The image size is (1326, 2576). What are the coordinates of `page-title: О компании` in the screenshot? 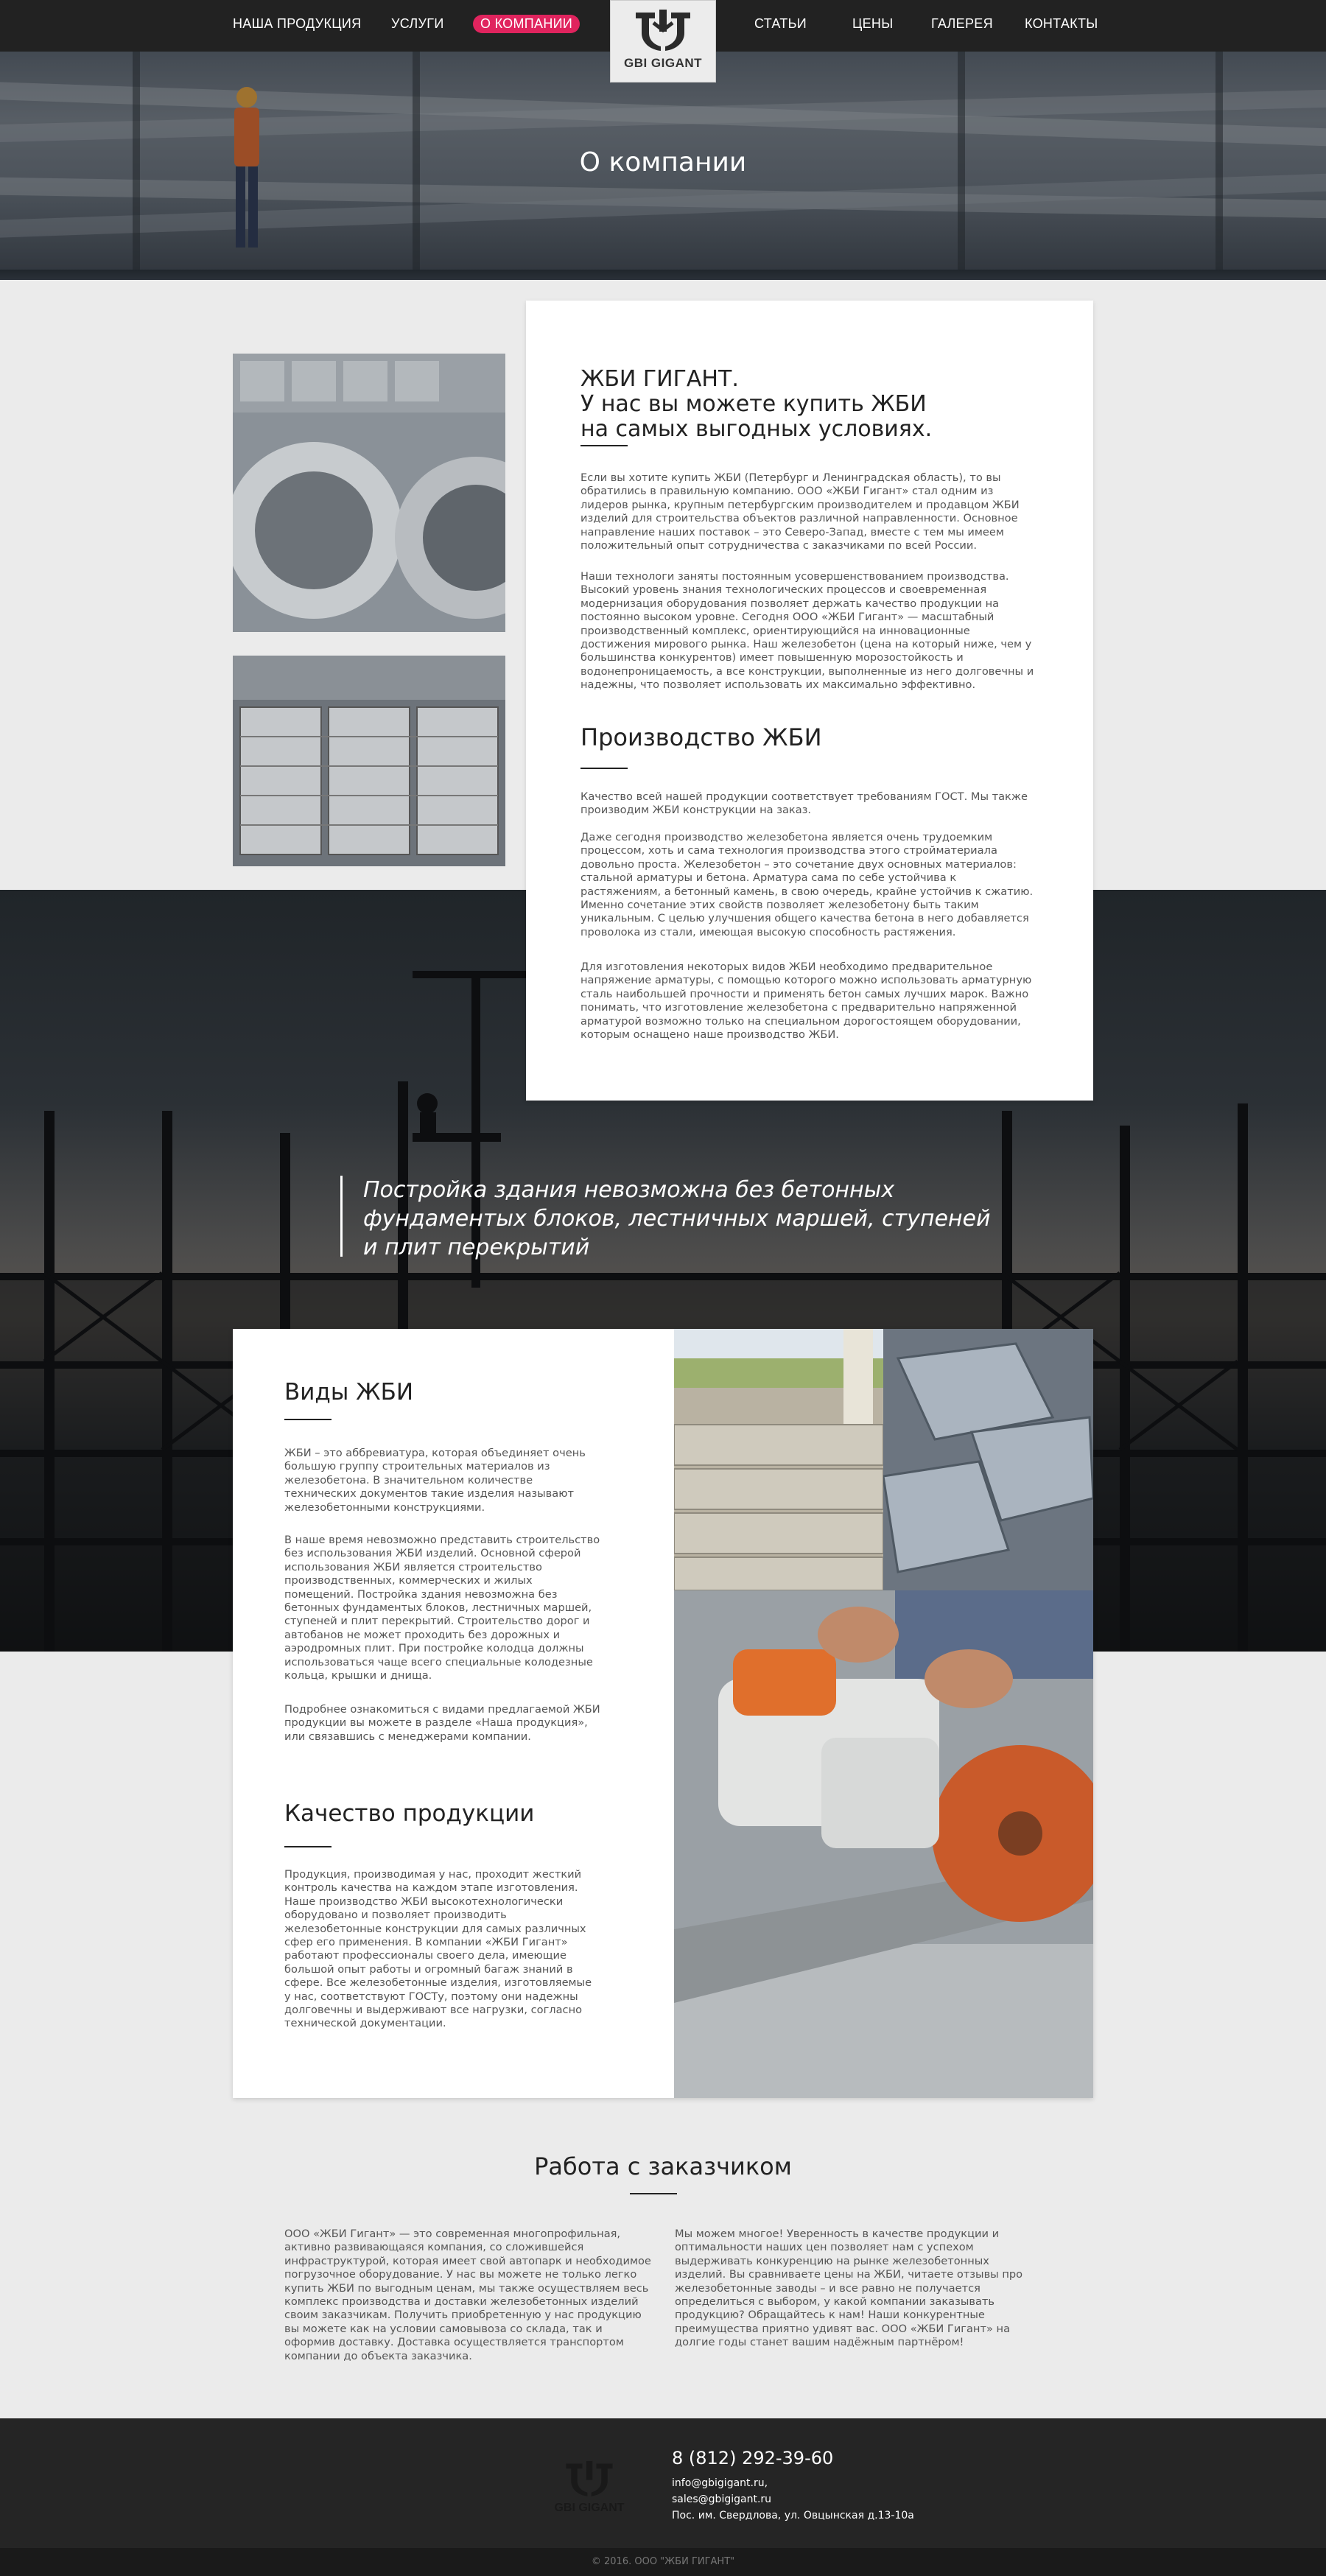 It's located at (663, 162).